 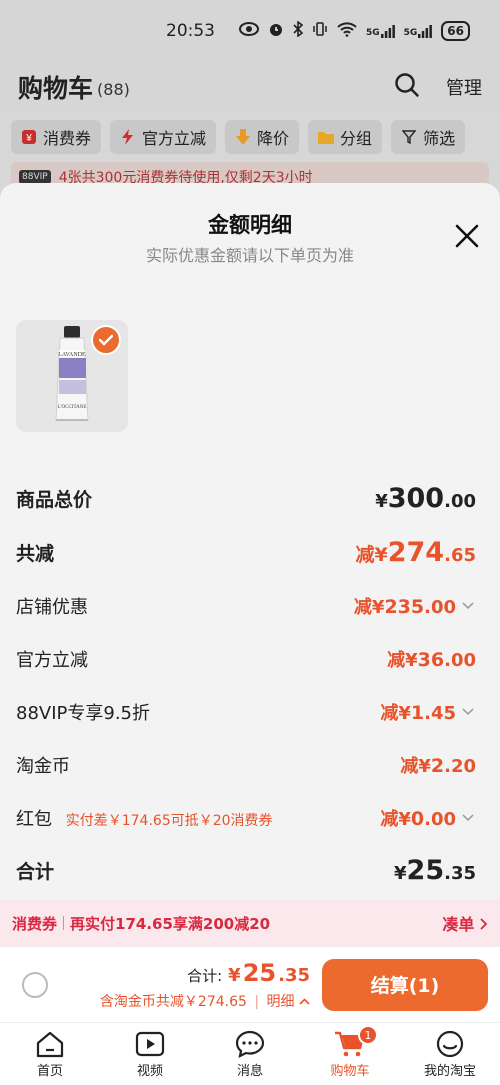 I want to click on chevron-right-icon, so click(x=484, y=924).